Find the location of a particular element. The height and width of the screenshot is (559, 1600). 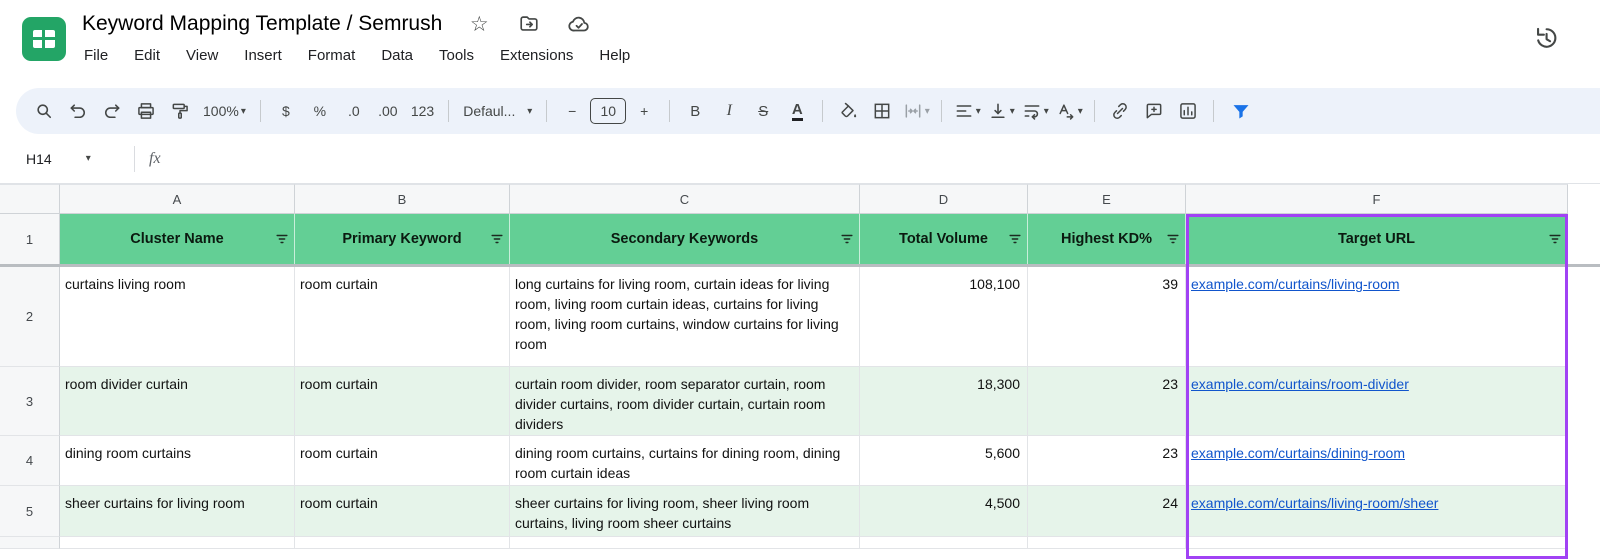

menu-edit: Edit is located at coordinates (147, 55).